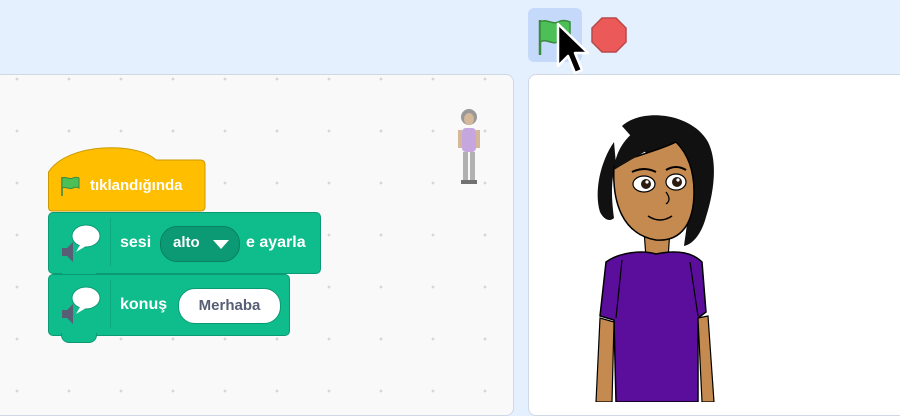 The width and height of the screenshot is (900, 416). What do you see at coordinates (136, 185) in the screenshot?
I see `hat-block-label: tıklandığında` at bounding box center [136, 185].